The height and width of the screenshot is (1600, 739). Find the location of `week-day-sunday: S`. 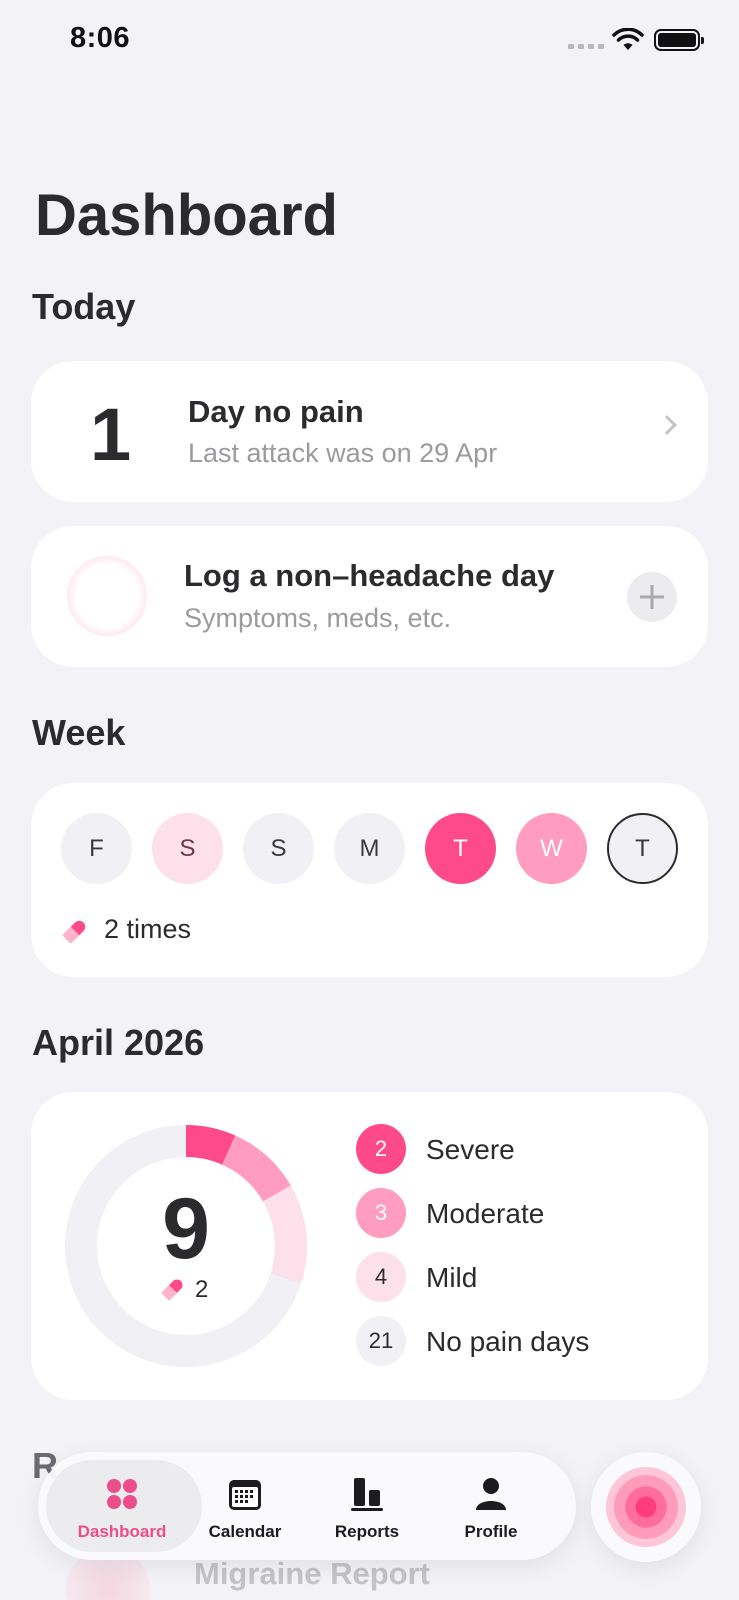

week-day-sunday: S is located at coordinates (278, 848).